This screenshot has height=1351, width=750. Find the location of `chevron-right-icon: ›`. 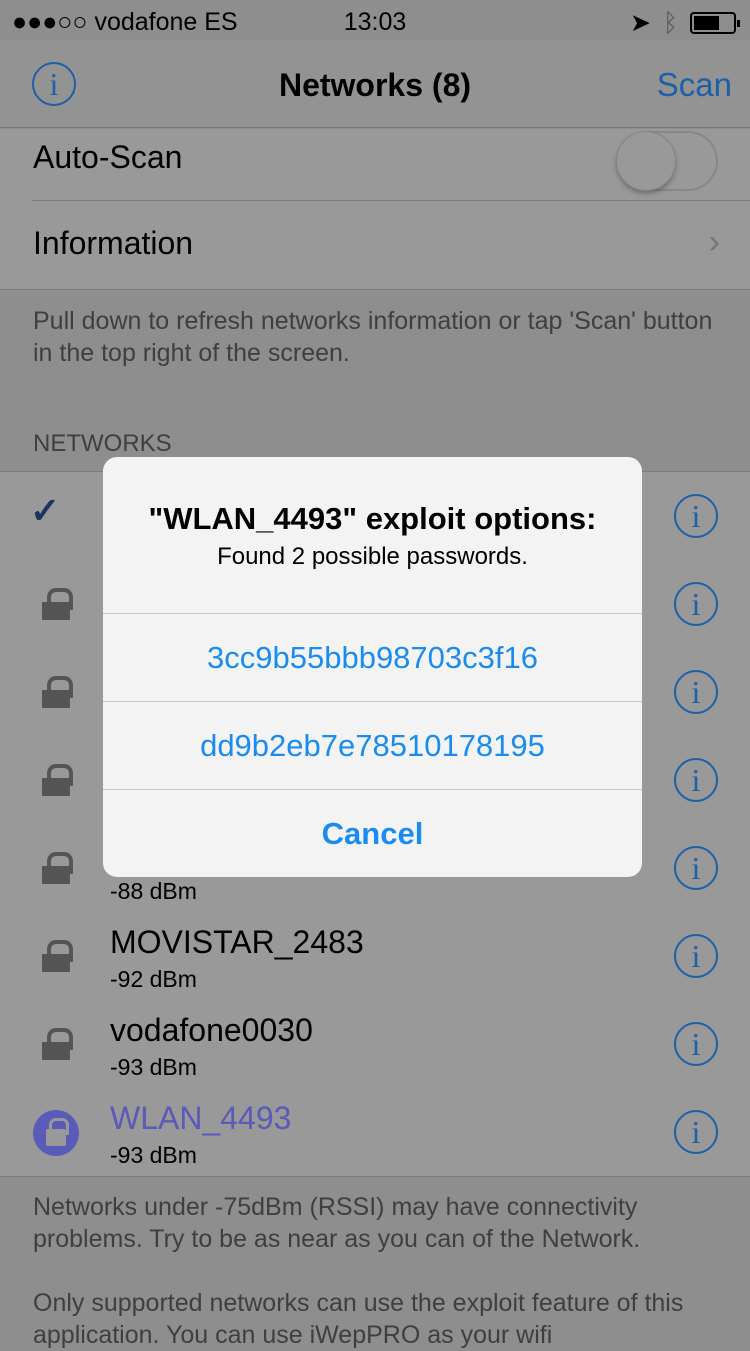

chevron-right-icon: › is located at coordinates (714, 242).